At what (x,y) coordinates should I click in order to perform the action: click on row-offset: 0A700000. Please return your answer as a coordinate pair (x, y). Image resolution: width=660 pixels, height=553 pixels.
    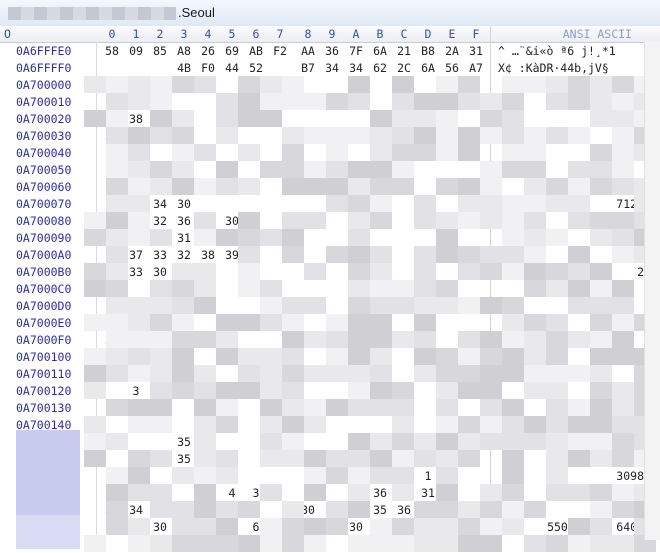
    Looking at the image, I should click on (43, 85).